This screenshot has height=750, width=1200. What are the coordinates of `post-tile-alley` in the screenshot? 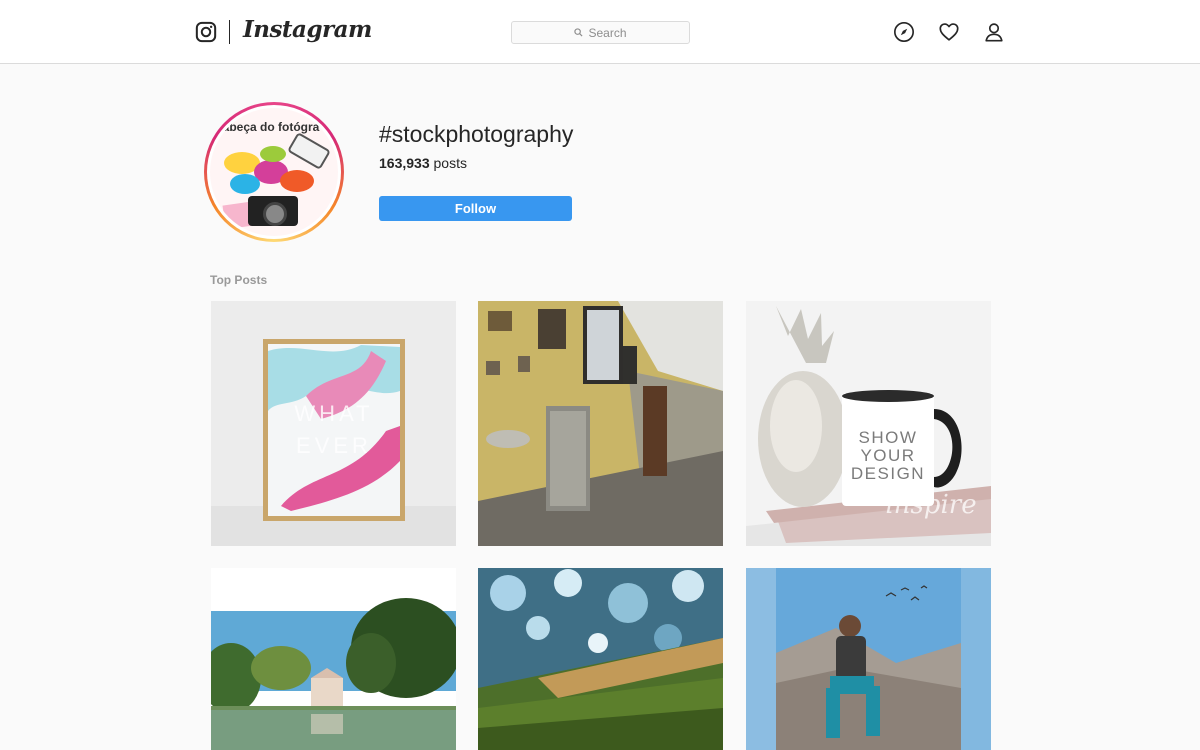 It's located at (600, 423).